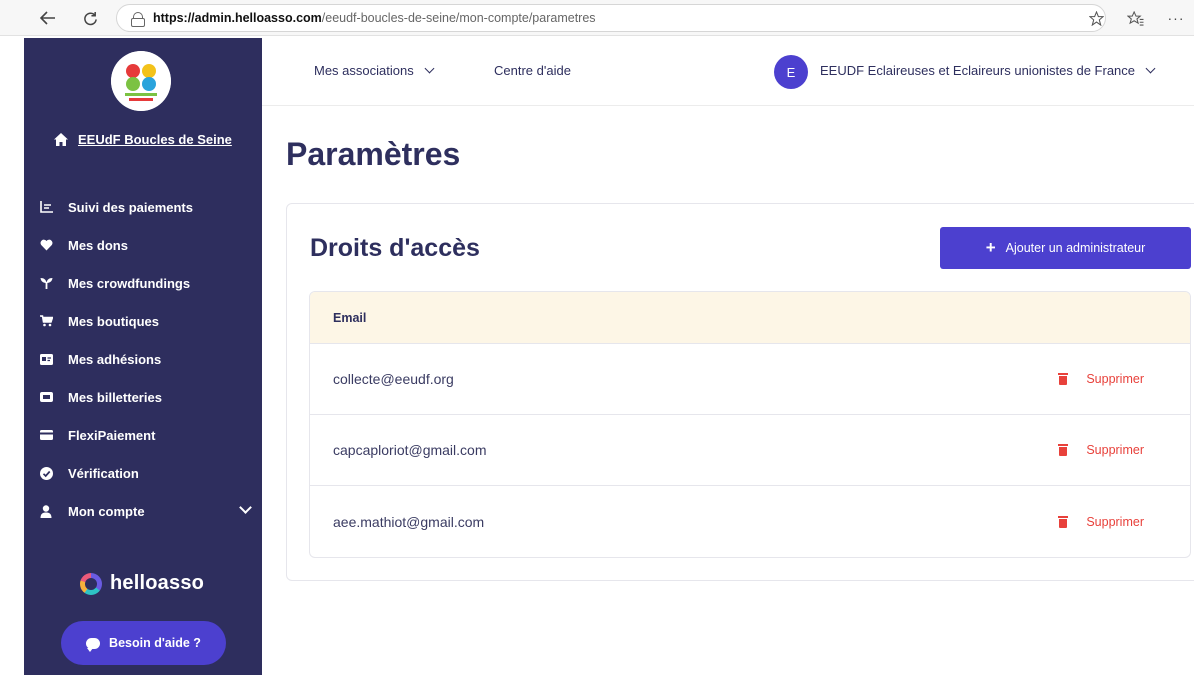  I want to click on sidebar-item-label: Mes adhésions, so click(115, 359).